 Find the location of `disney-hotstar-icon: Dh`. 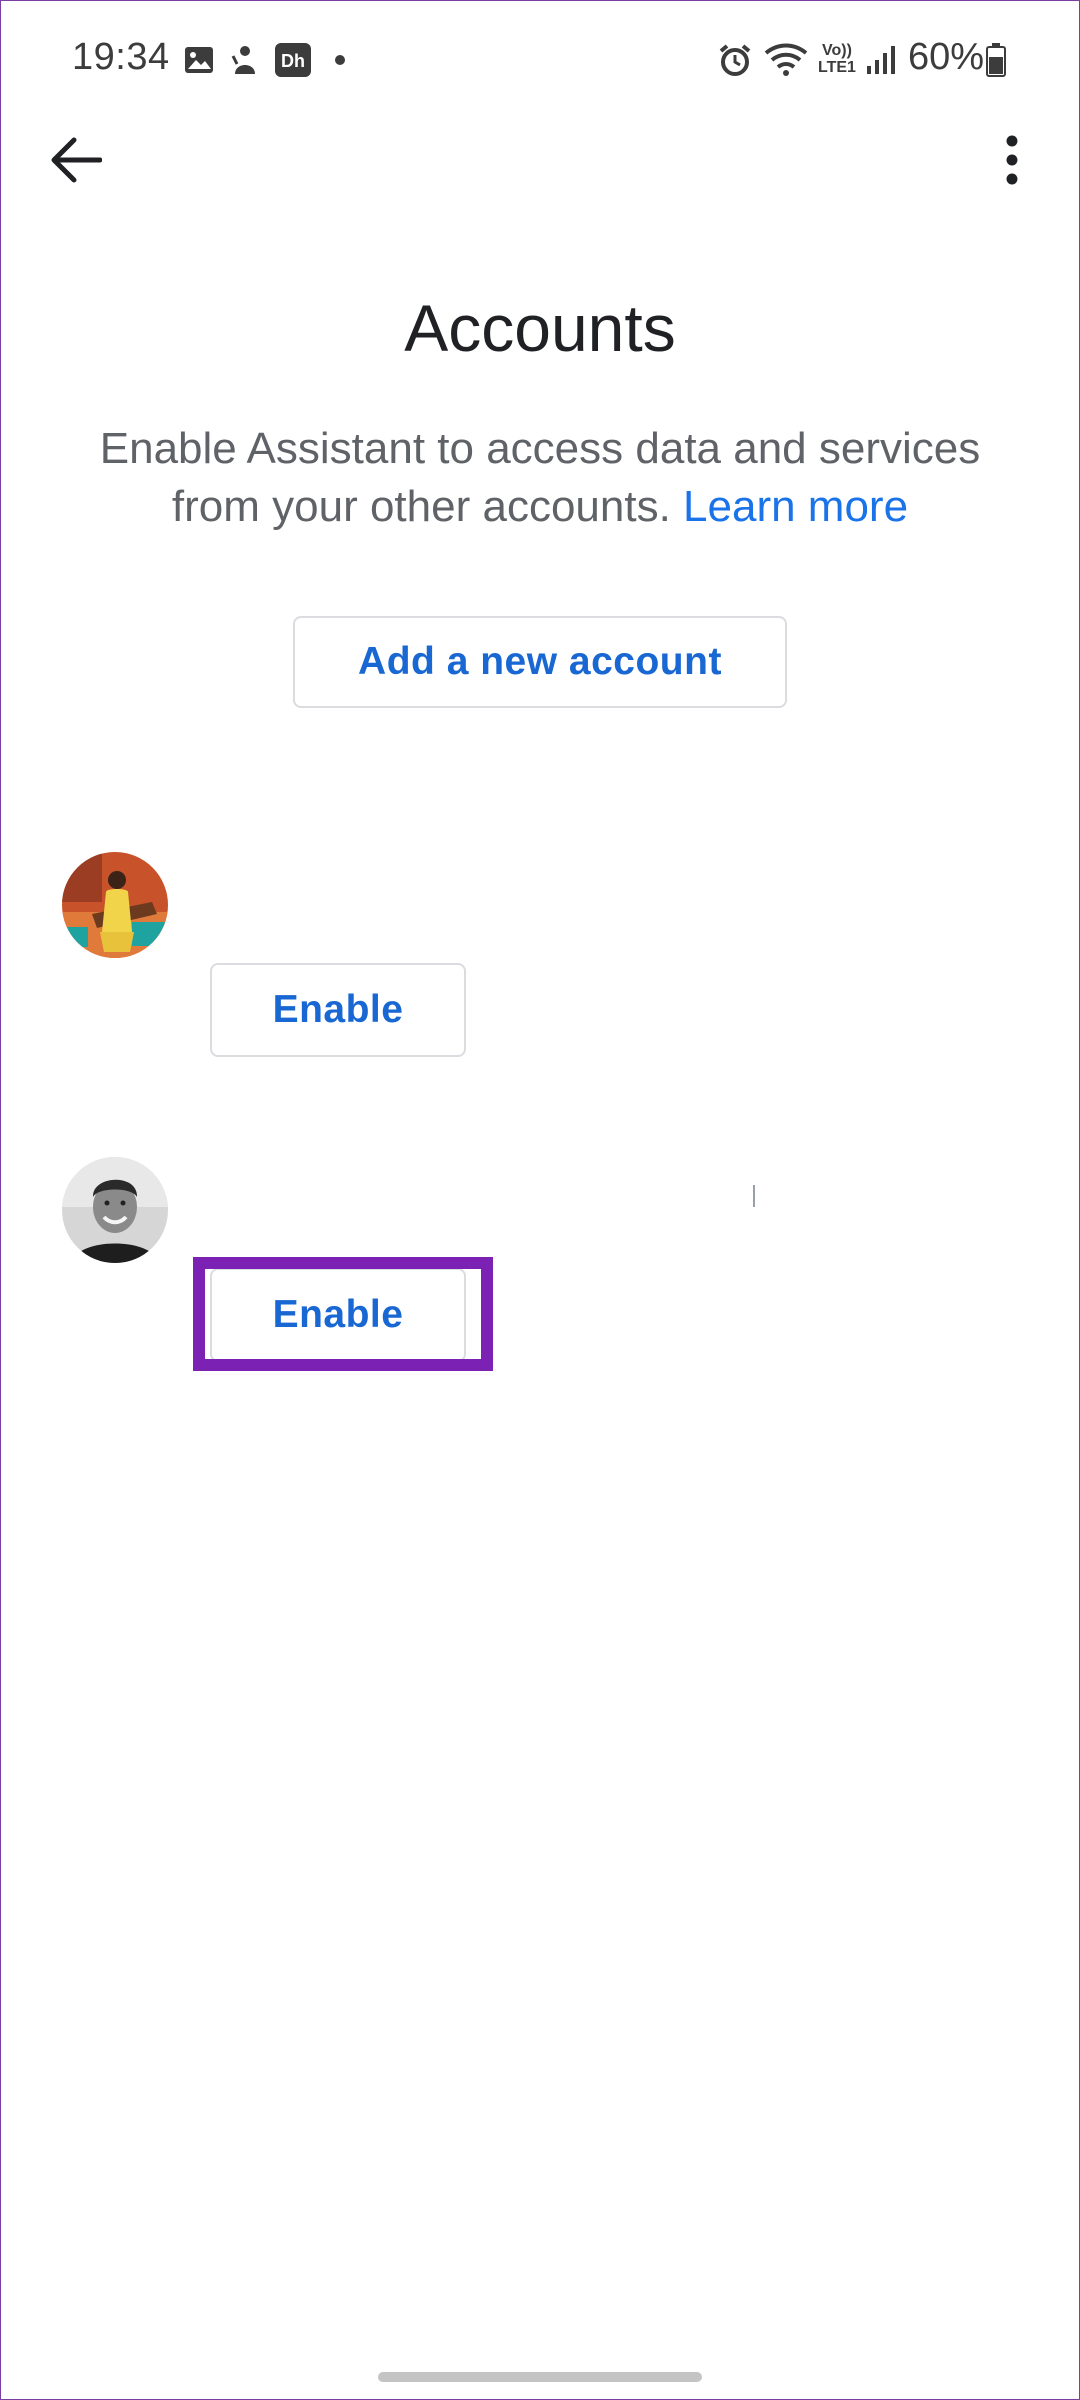

disney-hotstar-icon: Dh is located at coordinates (293, 60).